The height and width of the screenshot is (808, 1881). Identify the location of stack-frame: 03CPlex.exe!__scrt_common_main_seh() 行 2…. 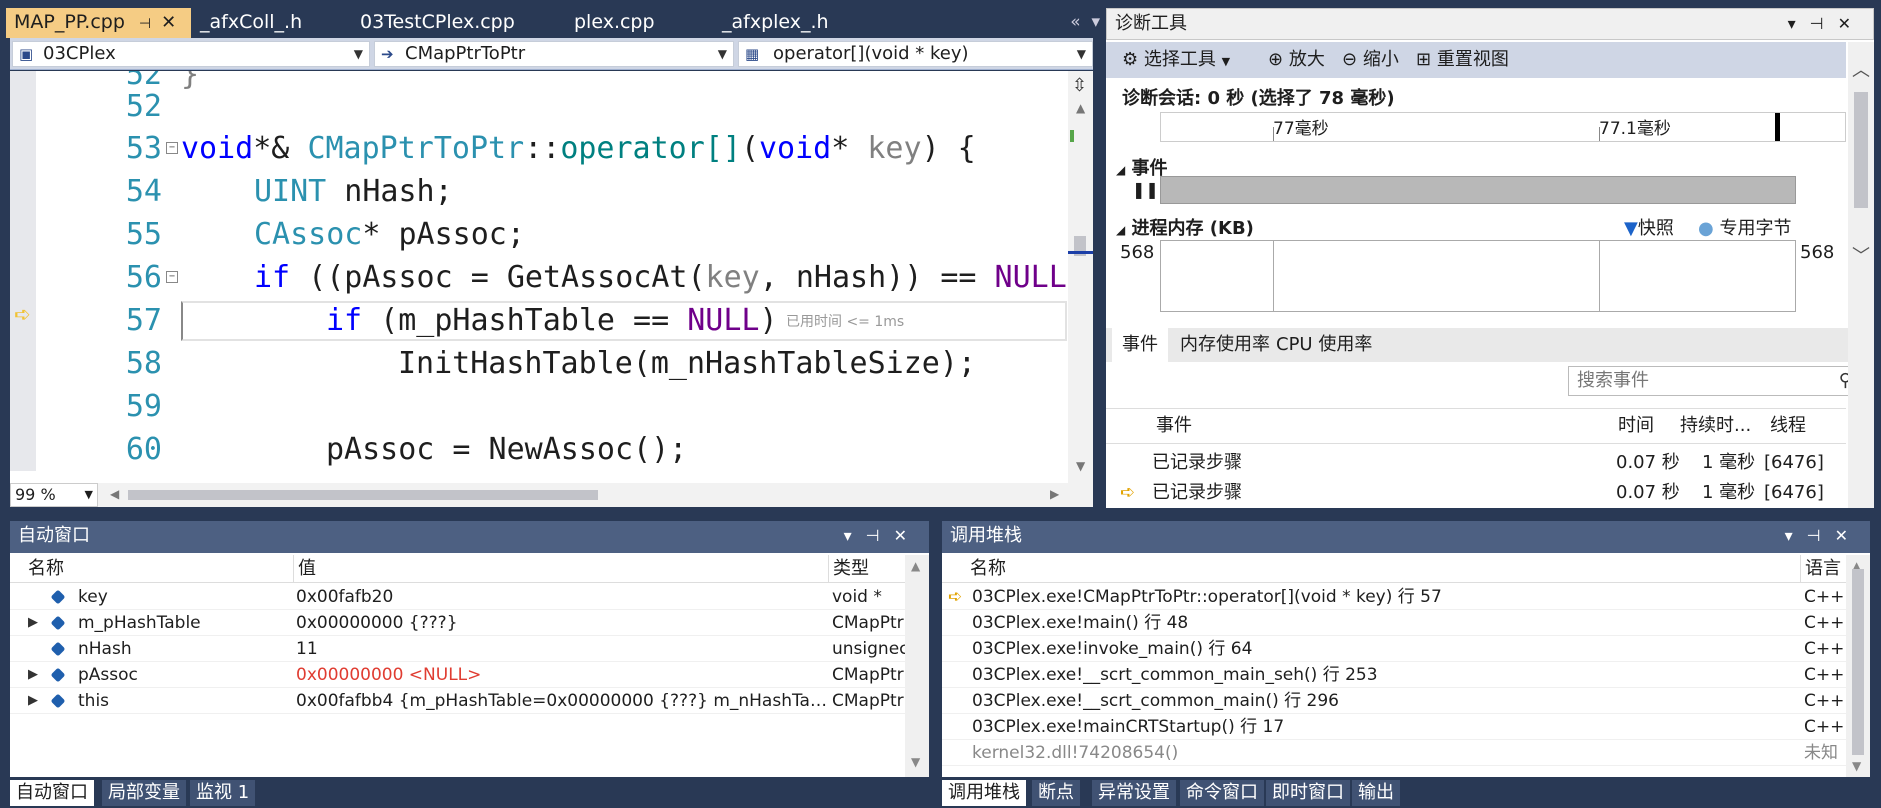
(1406, 675).